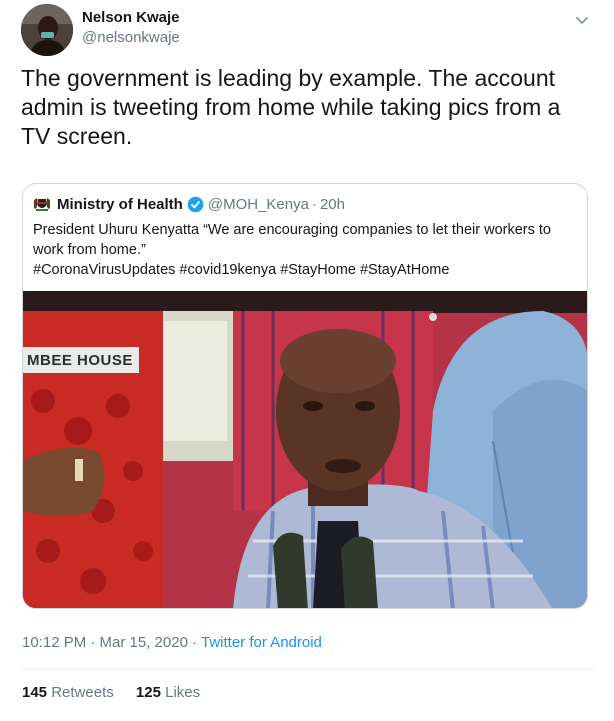 The width and height of the screenshot is (614, 721). I want to click on avatar, so click(47, 30).